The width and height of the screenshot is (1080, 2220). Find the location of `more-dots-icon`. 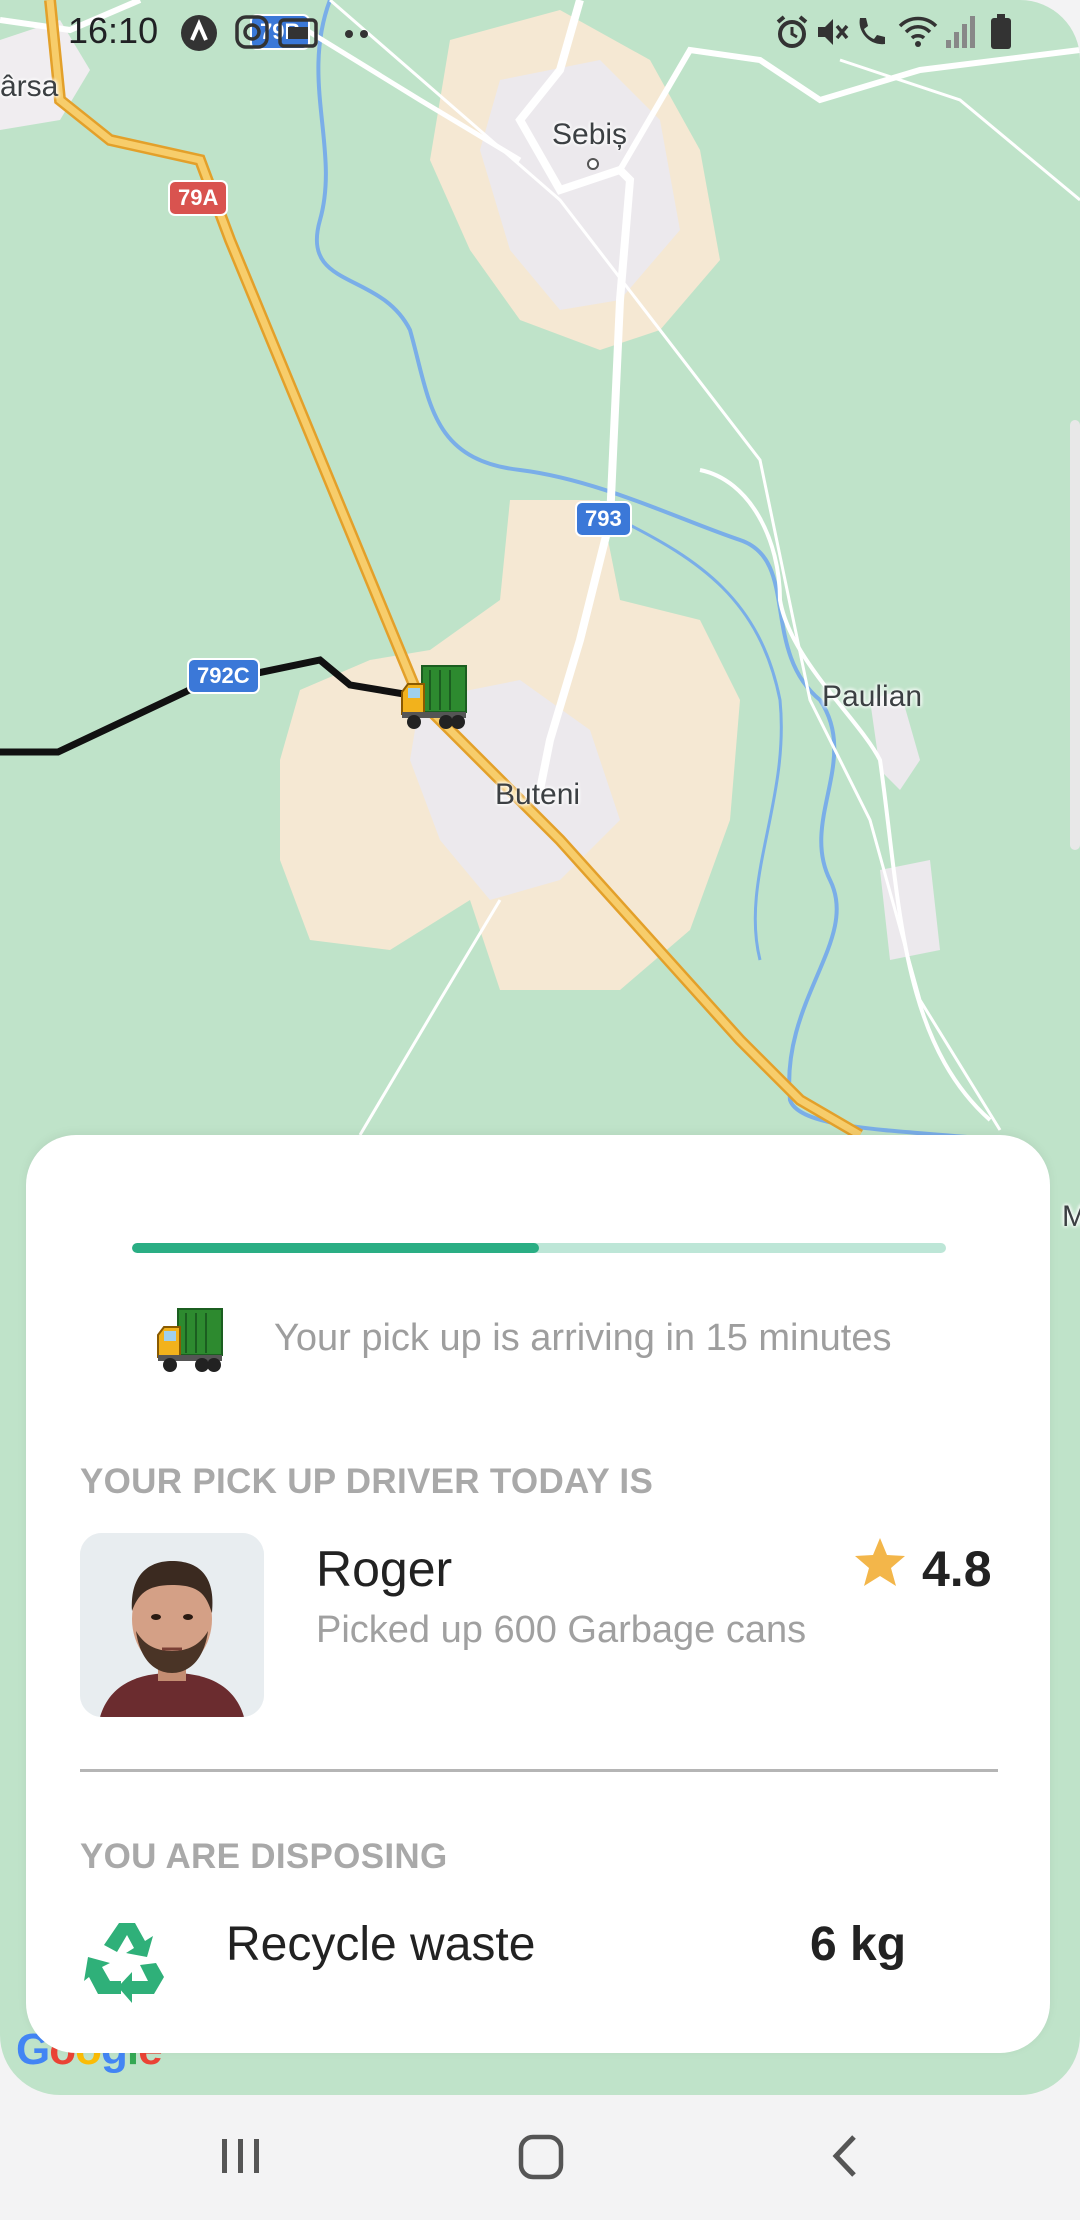

more-dots-icon is located at coordinates (359, 35).